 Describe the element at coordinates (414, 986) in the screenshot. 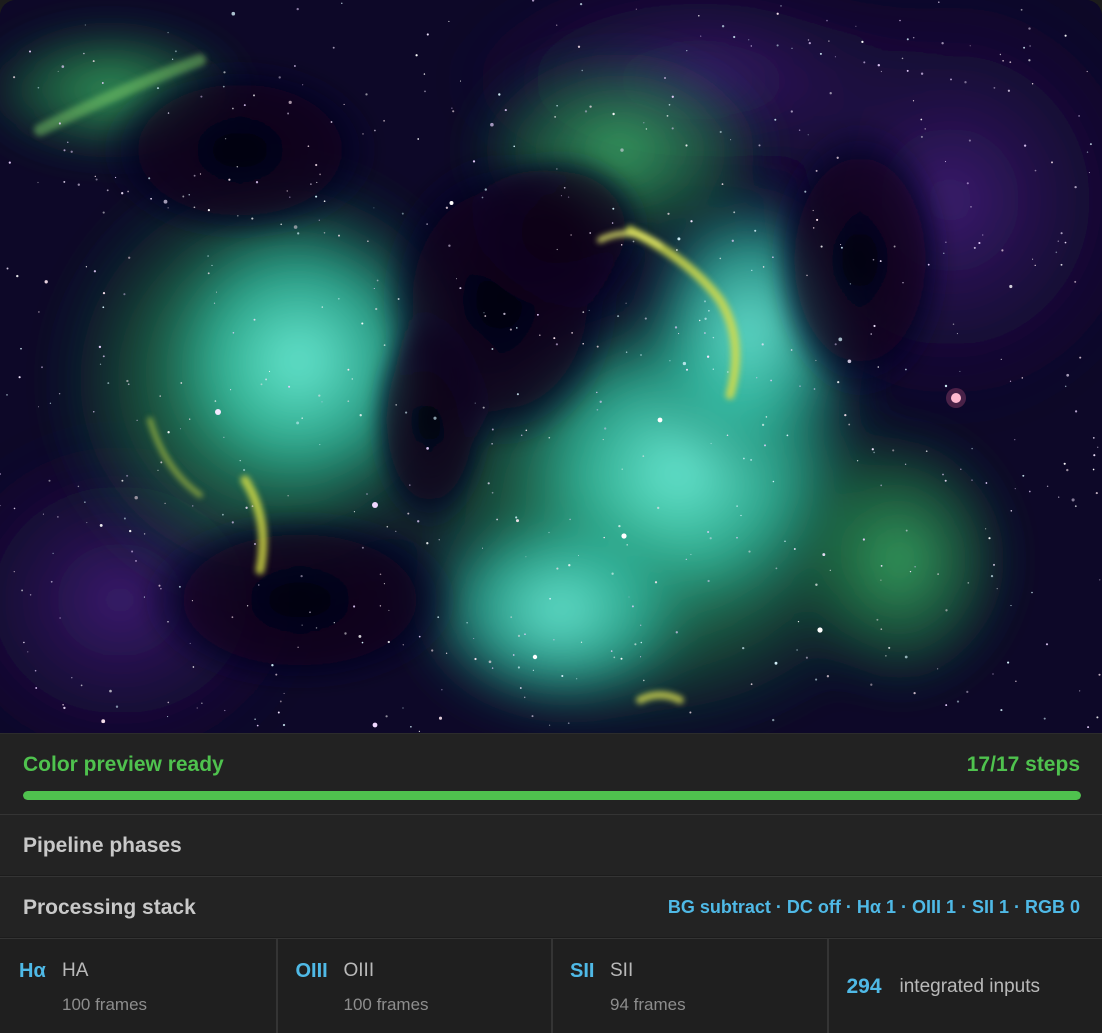

I see `channel-cell-oiii: OIII OIII 100 frames` at that location.